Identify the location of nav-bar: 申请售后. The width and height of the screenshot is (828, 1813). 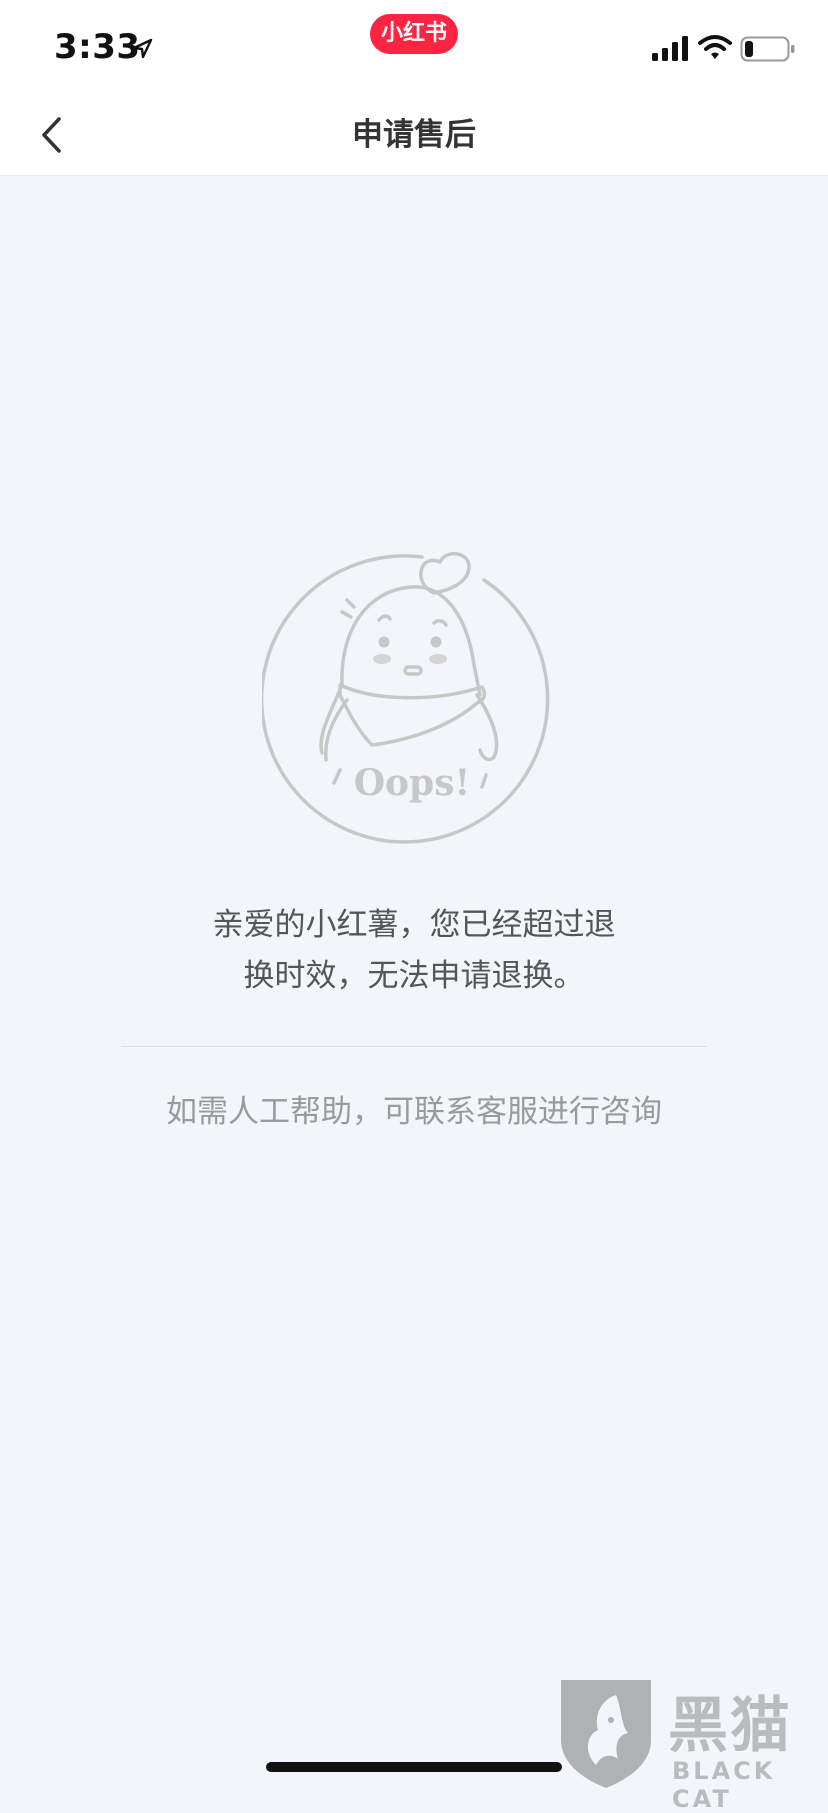
(414, 135).